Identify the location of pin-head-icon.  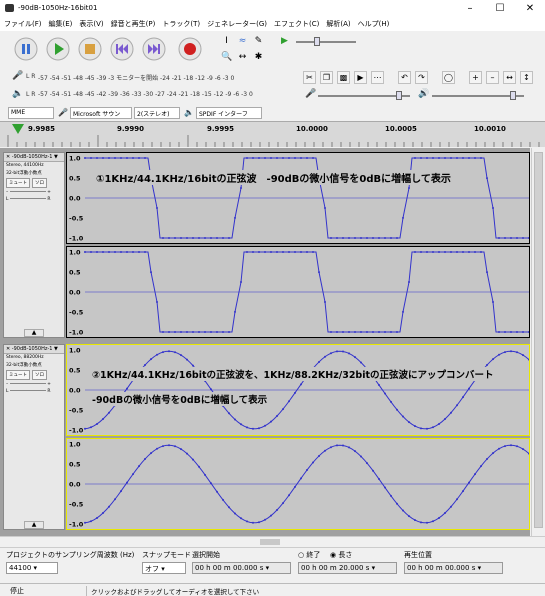
(18, 129).